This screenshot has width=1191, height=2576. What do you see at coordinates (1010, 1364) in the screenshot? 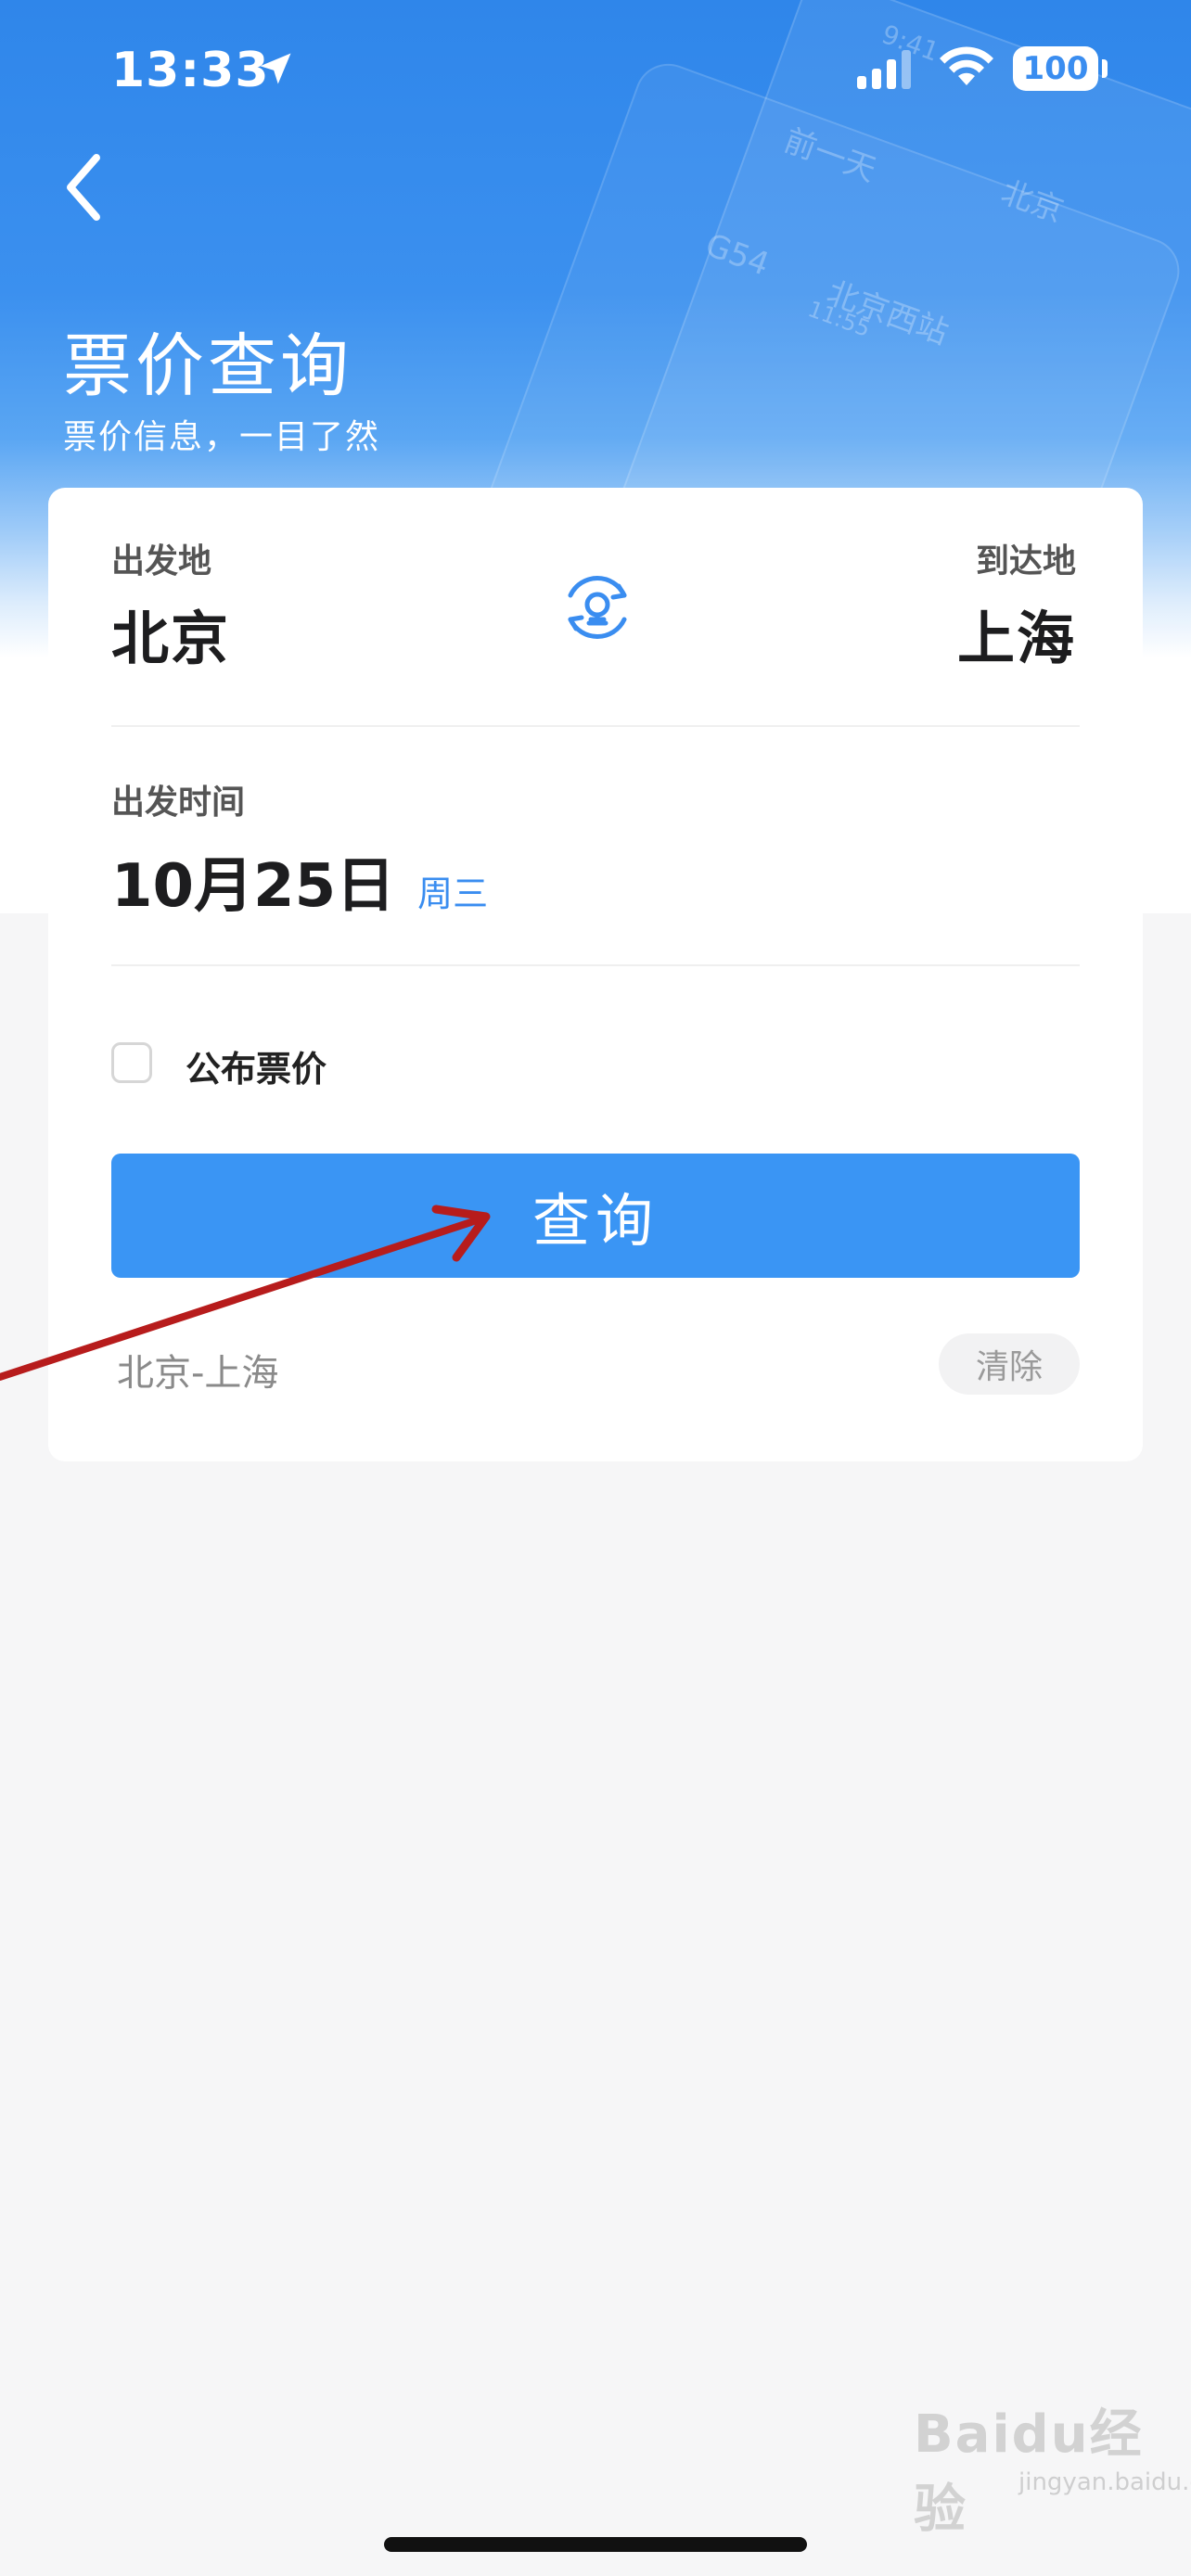
I see `clear-history-button: 清除` at bounding box center [1010, 1364].